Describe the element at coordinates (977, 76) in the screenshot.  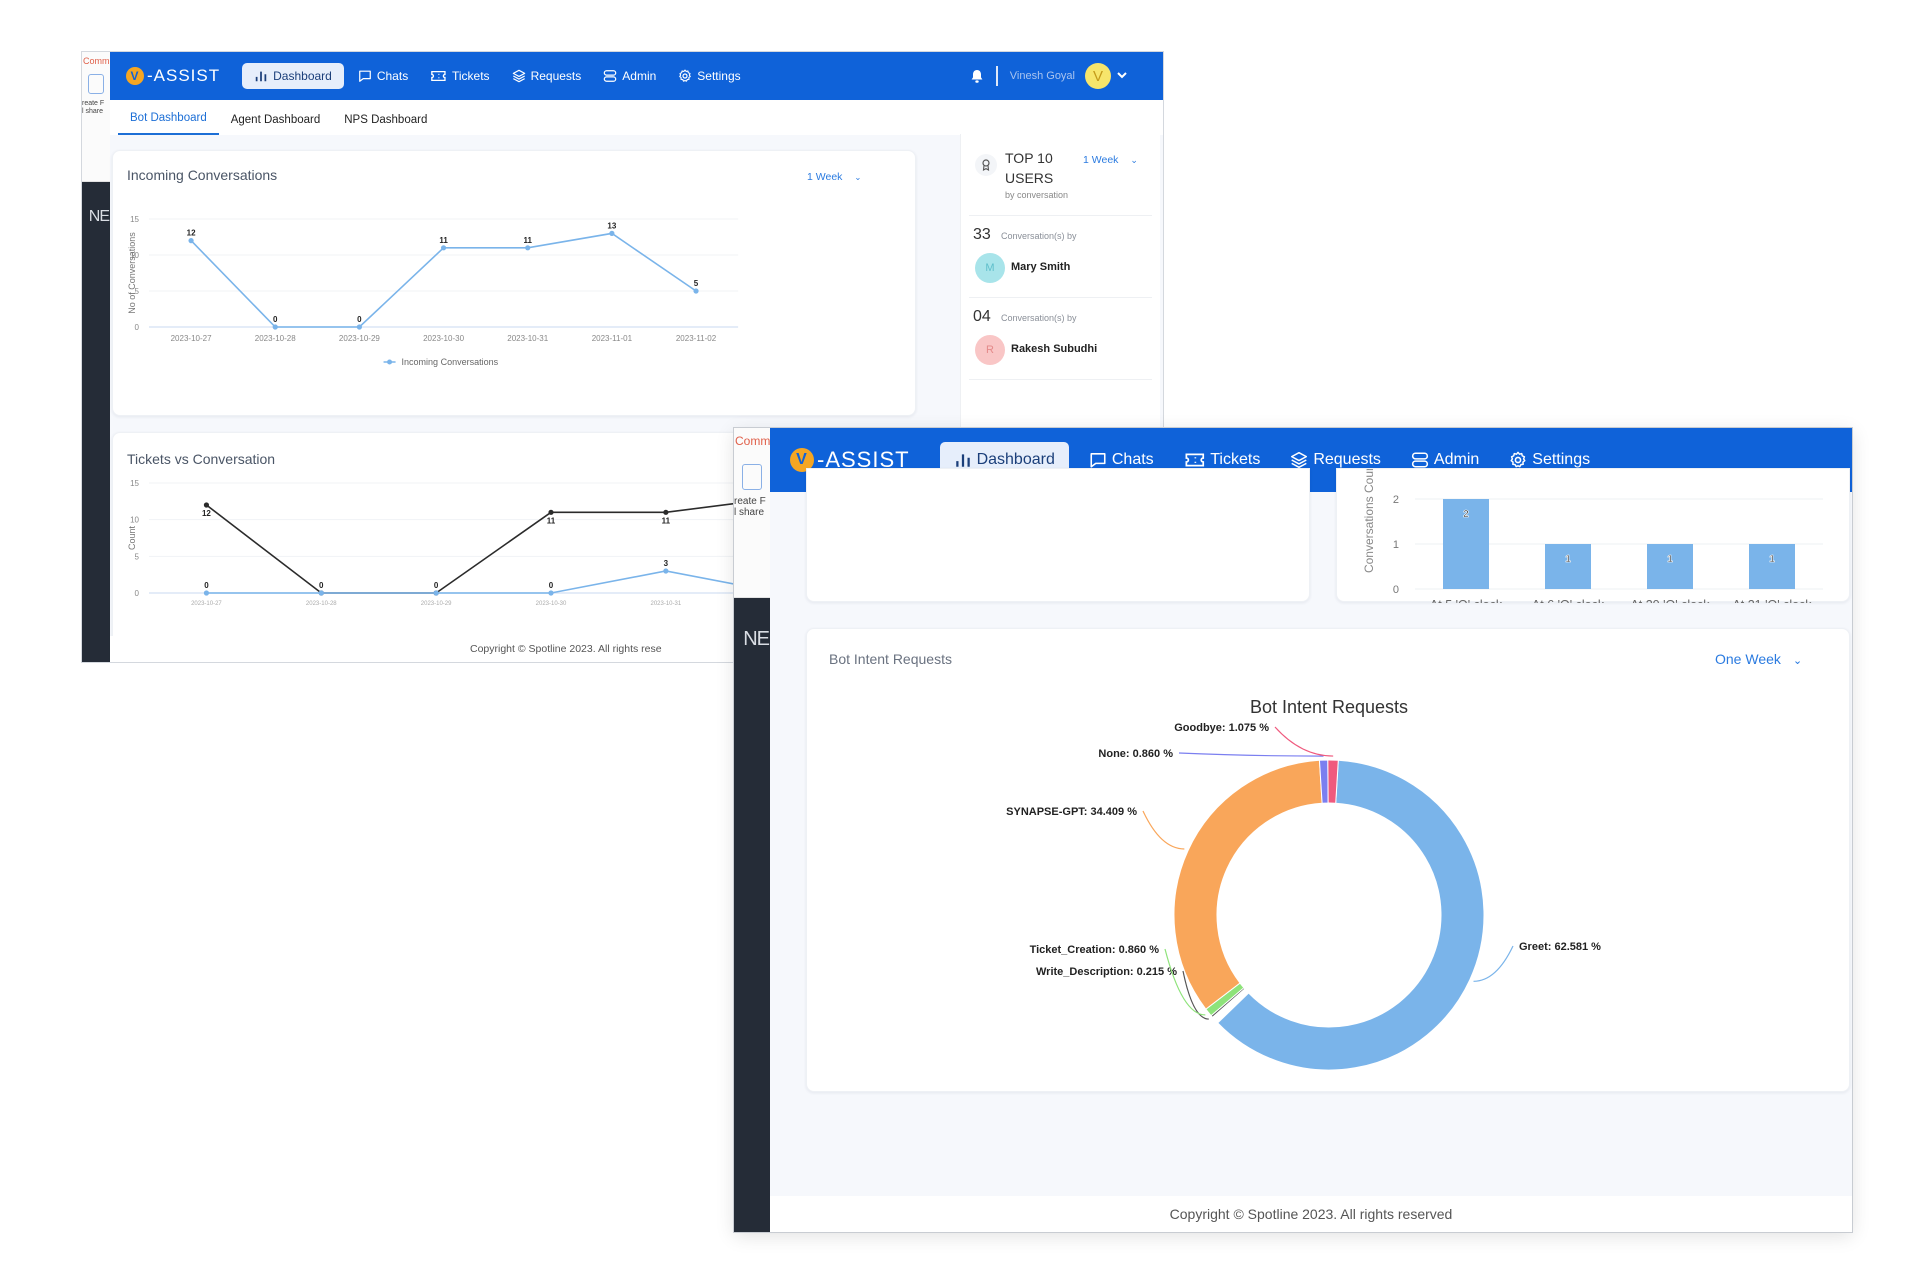
I see `bell-icon` at that location.